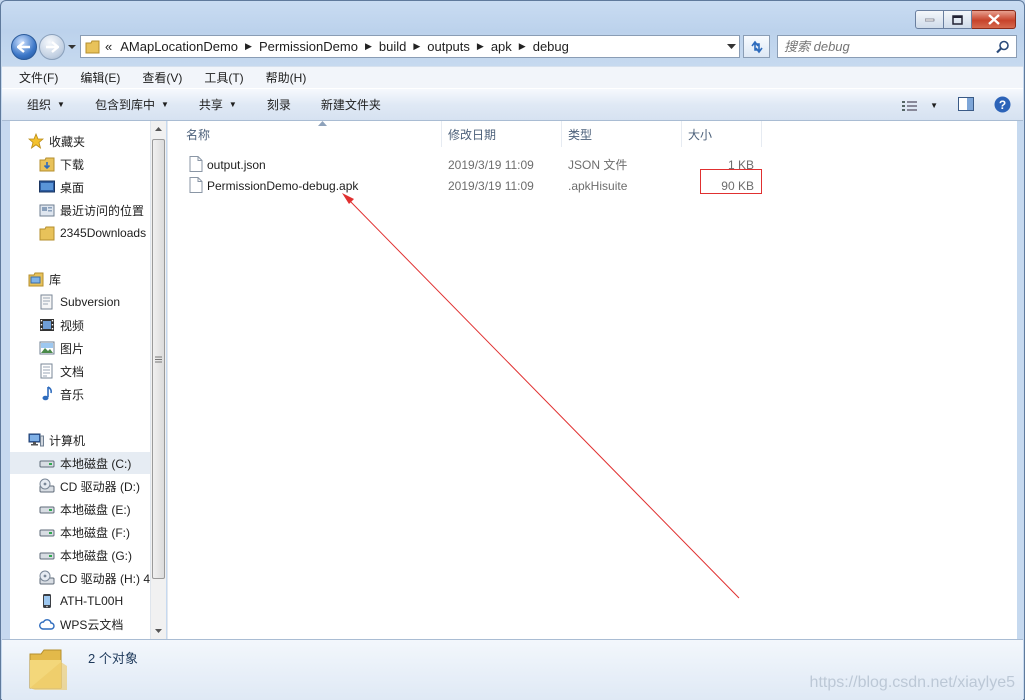  I want to click on nav-recent-places: 最近访问的位置, so click(80, 210).